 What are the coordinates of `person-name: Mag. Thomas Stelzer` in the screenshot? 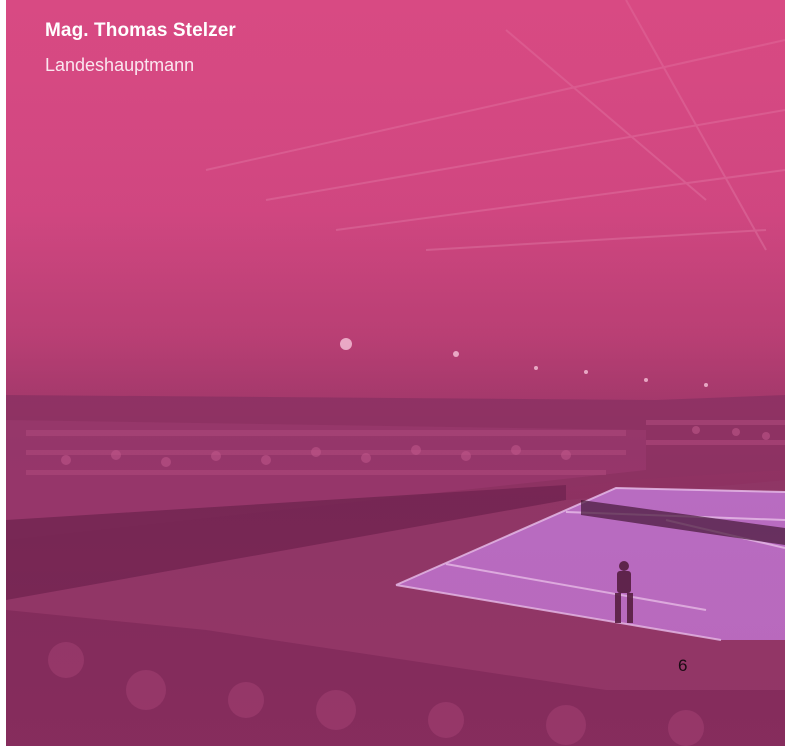 It's located at (140, 30).